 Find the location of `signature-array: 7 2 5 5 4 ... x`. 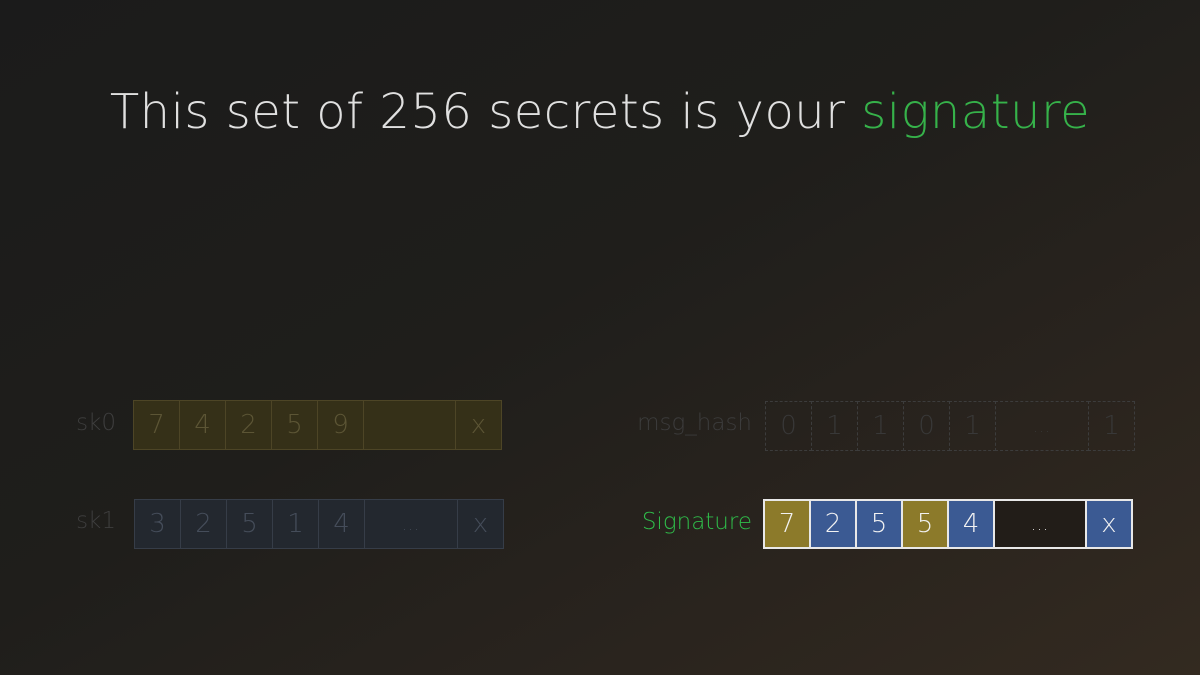

signature-array: 7 2 5 5 4 ... x is located at coordinates (948, 524).